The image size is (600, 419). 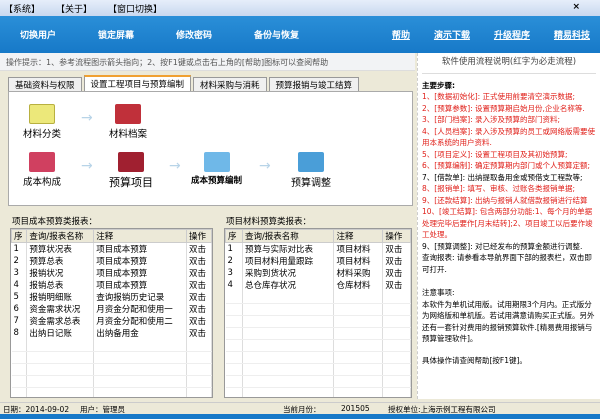 I want to click on table-row: 4 报销总表 项目成本预算 双击, so click(x=111, y=285).